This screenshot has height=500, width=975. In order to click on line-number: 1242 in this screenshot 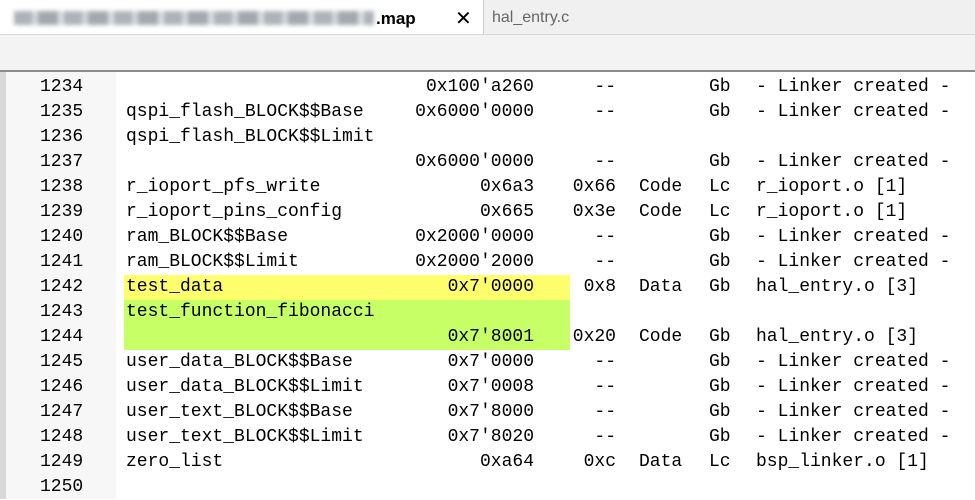, I will do `click(62, 287)`.